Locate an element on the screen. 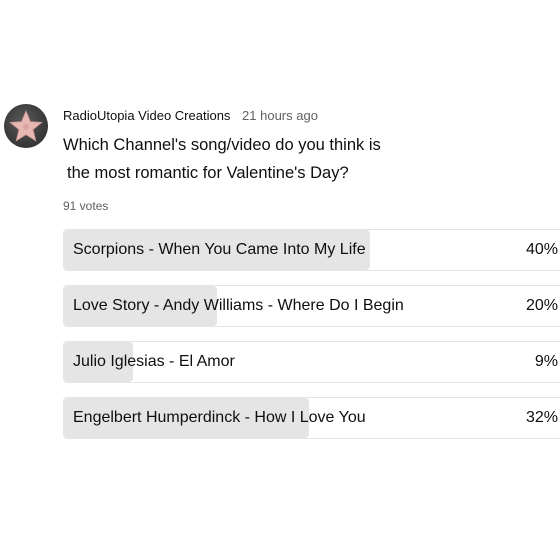 The image size is (560, 560). poll-option-label: Scorpions - When You Came Into My Life is located at coordinates (219, 249).